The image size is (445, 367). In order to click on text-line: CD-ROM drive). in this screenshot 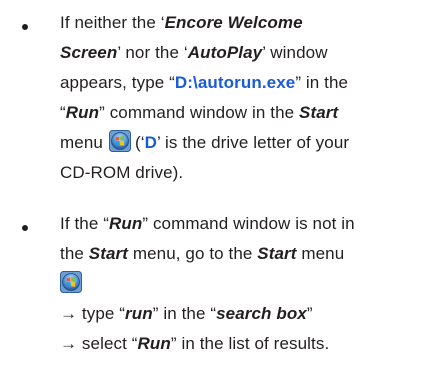, I will do `click(122, 172)`.